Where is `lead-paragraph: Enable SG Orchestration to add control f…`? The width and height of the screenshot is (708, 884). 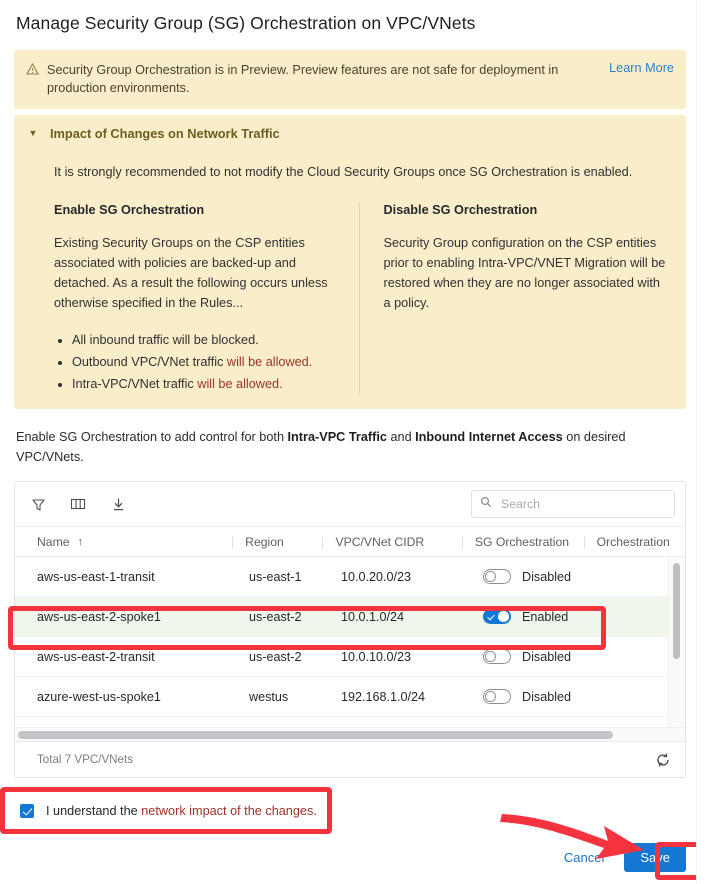
lead-paragraph: Enable SG Orchestration to add control f… is located at coordinates (350, 447).